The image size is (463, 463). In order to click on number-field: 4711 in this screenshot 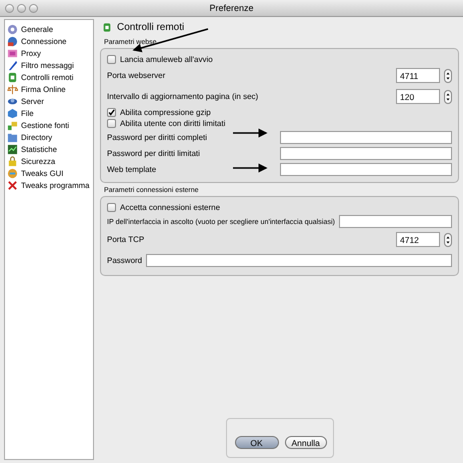, I will do `click(418, 75)`.